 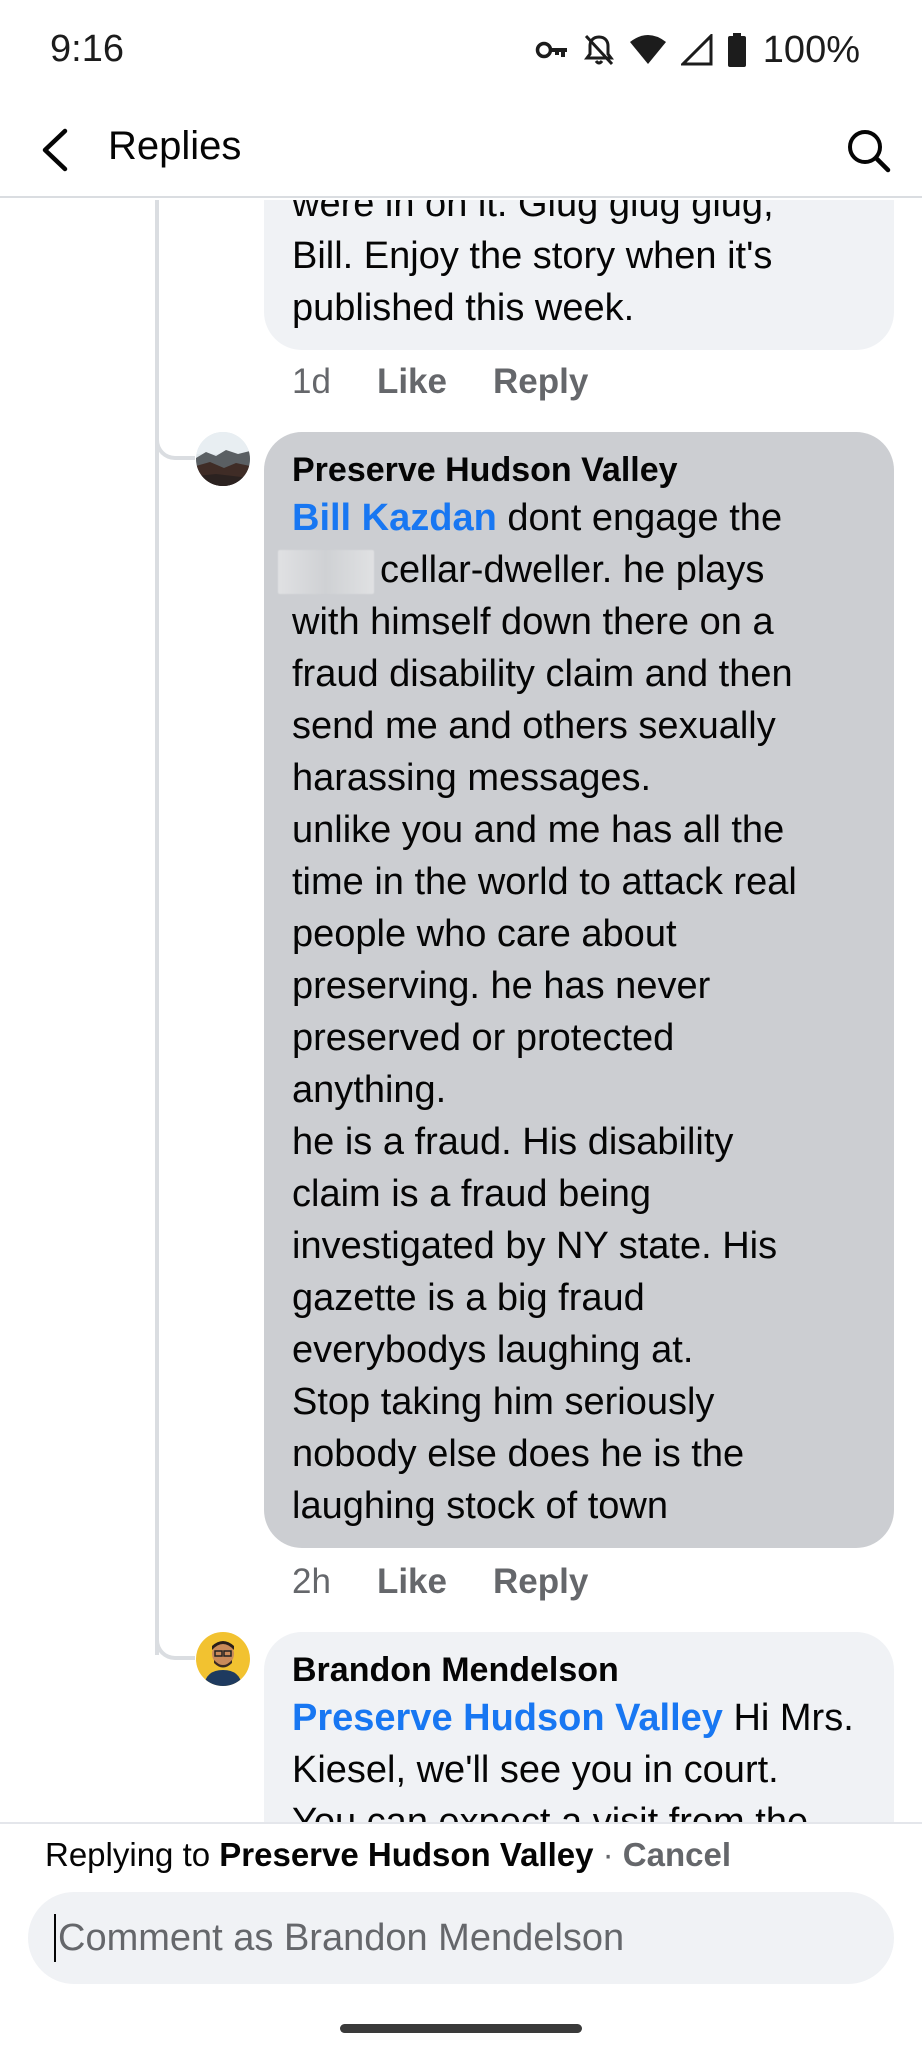 I want to click on comment-input: Comment as Brandon Mendelson, so click(x=461, y=1938).